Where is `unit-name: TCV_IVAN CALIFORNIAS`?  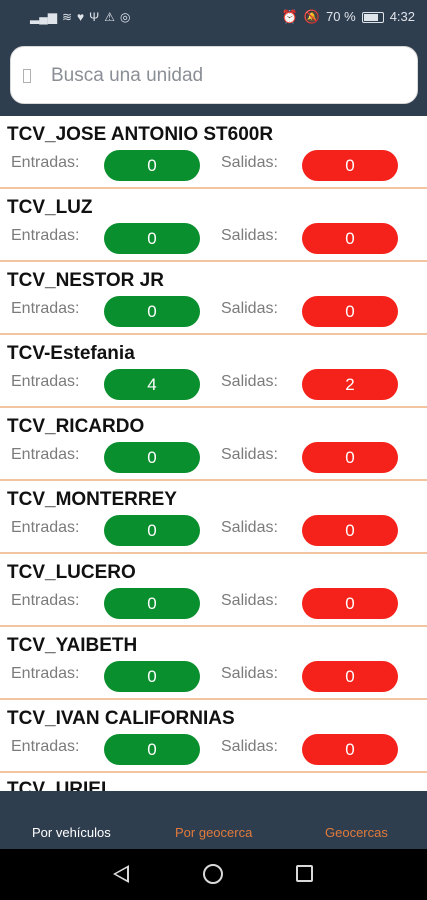 unit-name: TCV_IVAN CALIFORNIAS is located at coordinates (121, 718).